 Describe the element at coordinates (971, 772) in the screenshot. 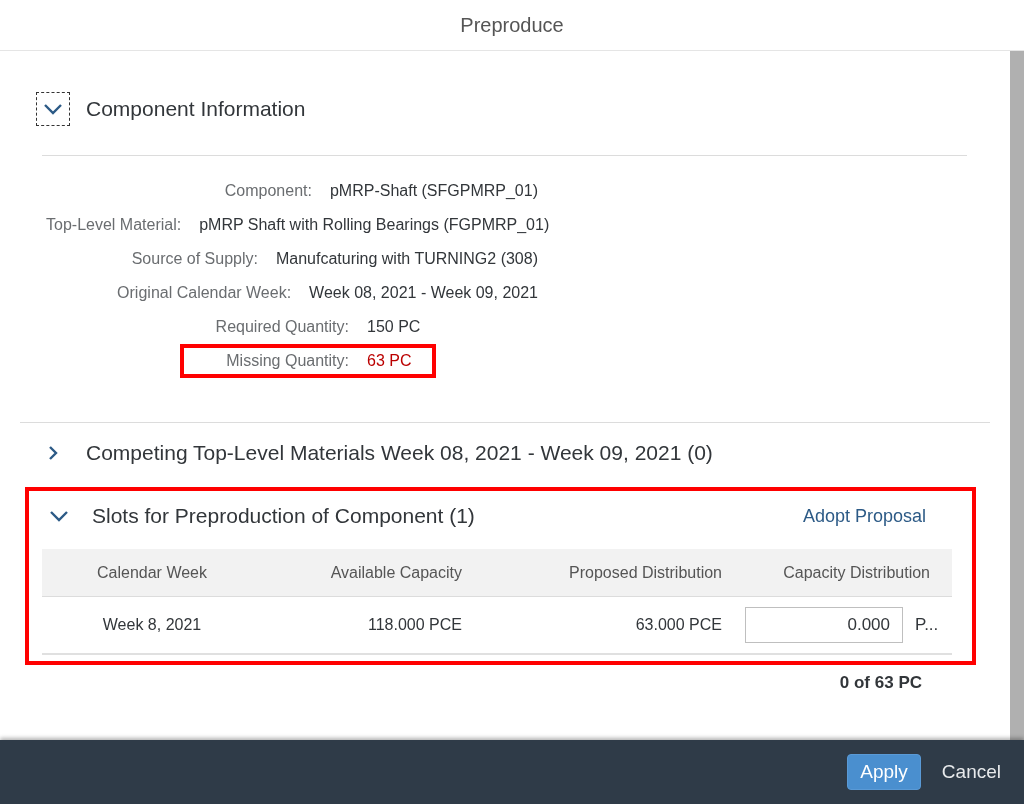

I see `footer-button: Cancel` at that location.